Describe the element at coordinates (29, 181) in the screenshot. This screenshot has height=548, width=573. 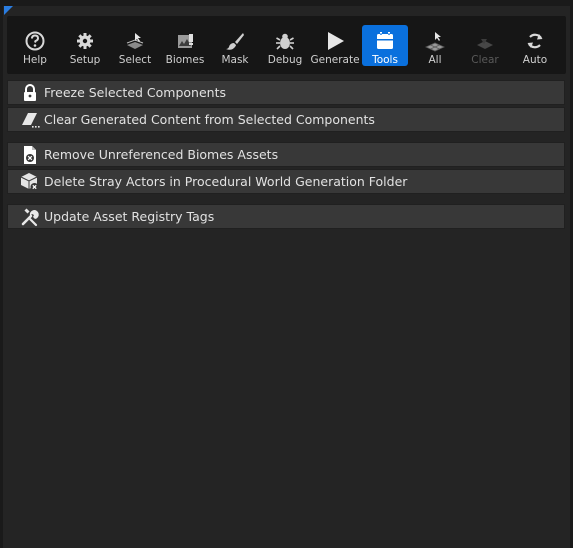
I see `actor-delete-icon` at that location.